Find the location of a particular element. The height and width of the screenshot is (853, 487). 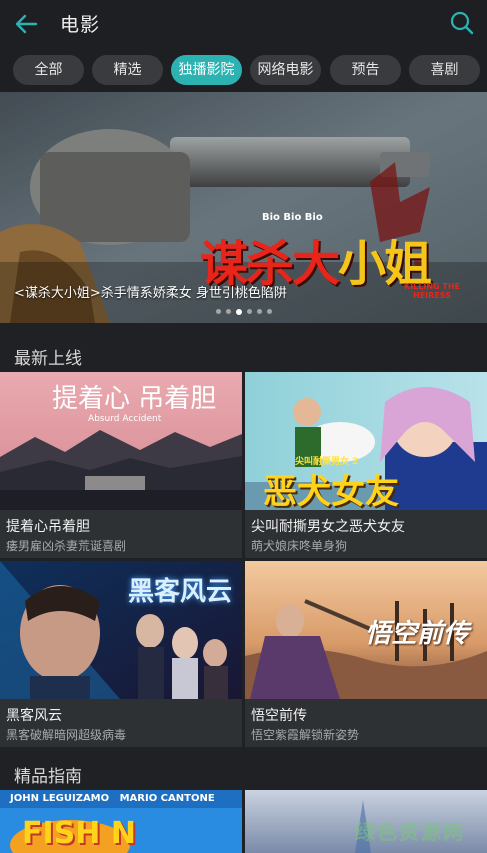

guide-poster-title: FISH N is located at coordinates (79, 833).